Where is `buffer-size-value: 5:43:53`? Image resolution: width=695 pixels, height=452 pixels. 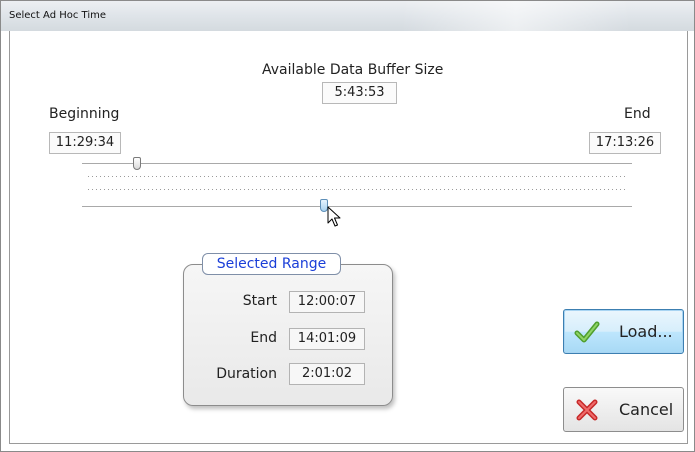 buffer-size-value: 5:43:53 is located at coordinates (359, 93).